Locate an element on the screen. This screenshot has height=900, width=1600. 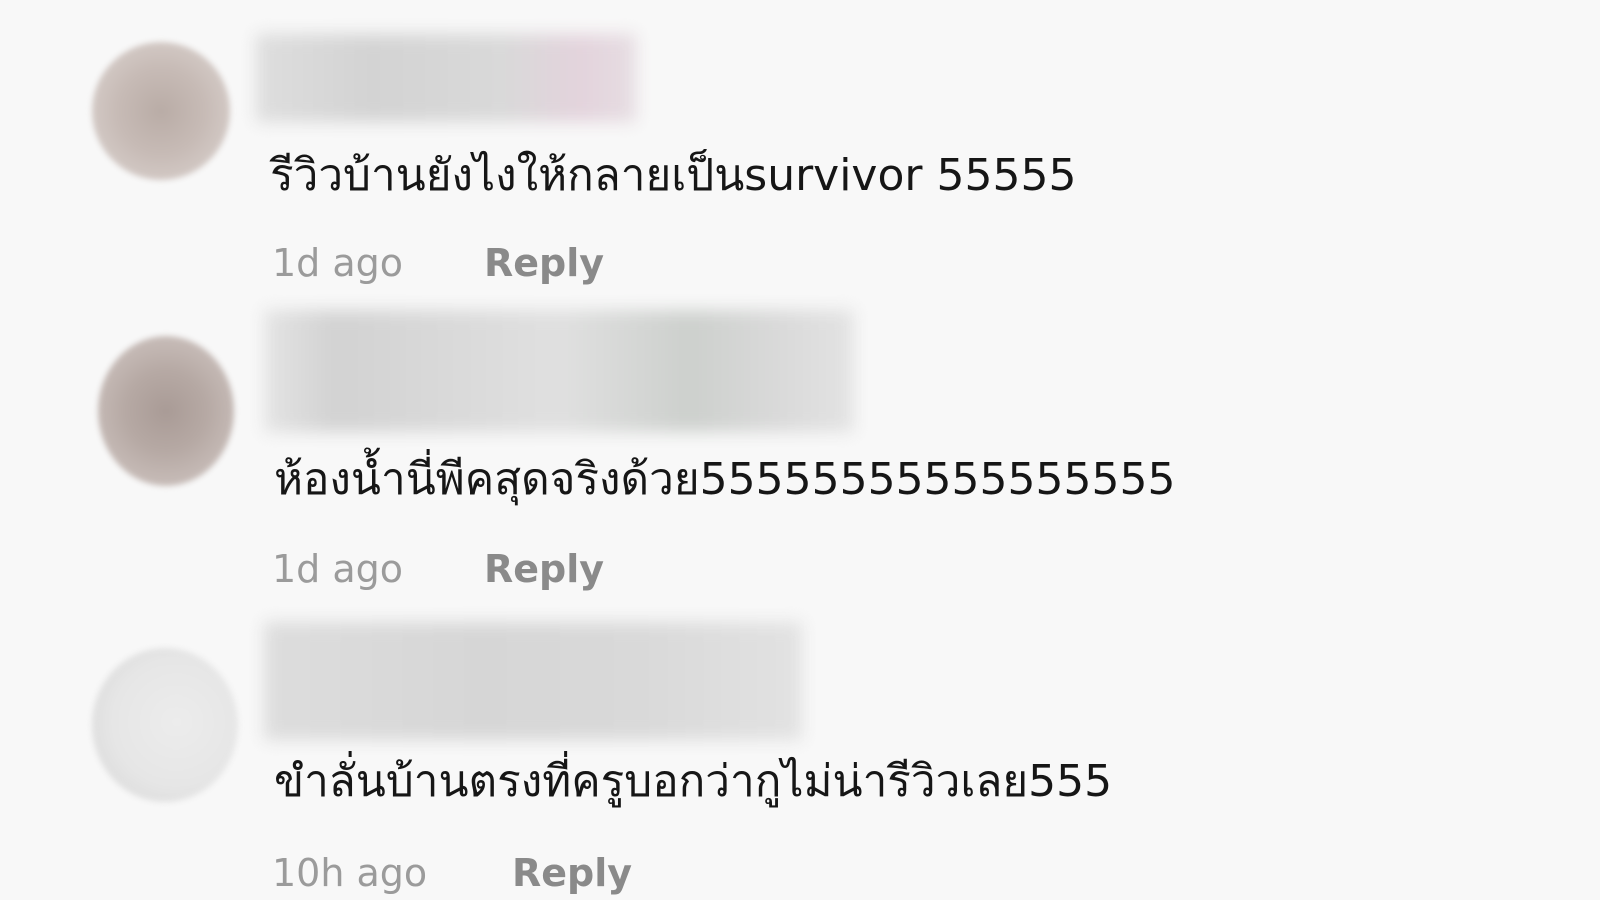
comment-text: รีวิวบ้านยังไงให้กลายเป็นsurvivor 55555 is located at coordinates (673, 175).